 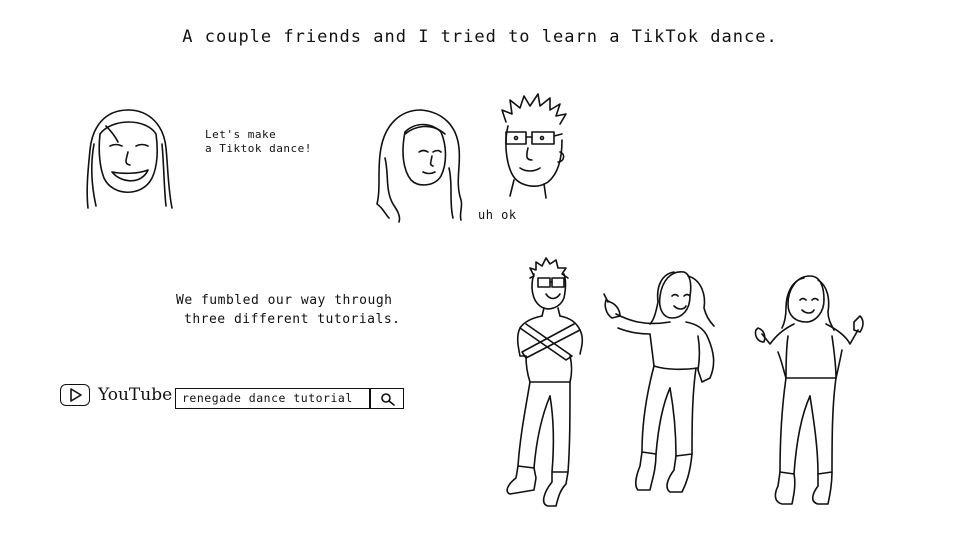 What do you see at coordinates (809, 390) in the screenshot?
I see `dancer-hands-up` at bounding box center [809, 390].